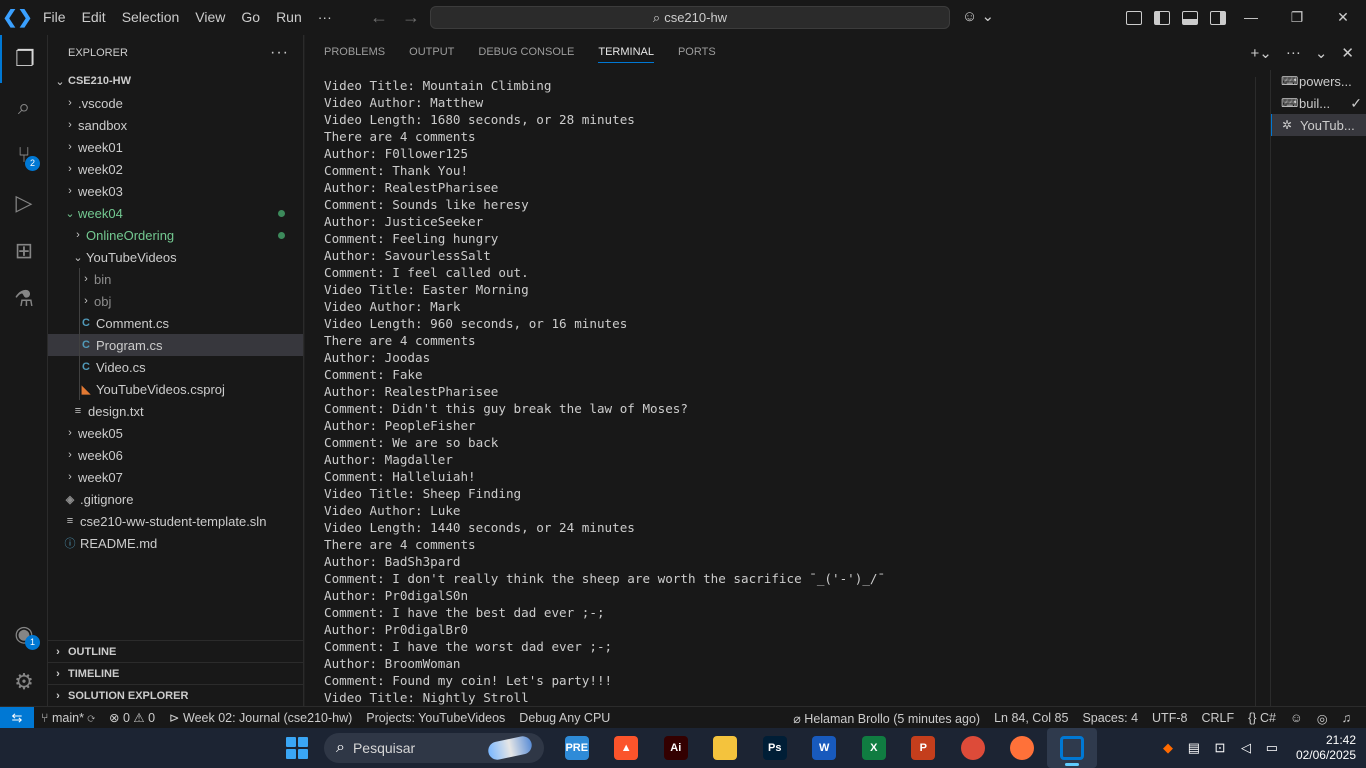  What do you see at coordinates (176, 651) in the screenshot?
I see `outline-section: › OUTLINE` at bounding box center [176, 651].